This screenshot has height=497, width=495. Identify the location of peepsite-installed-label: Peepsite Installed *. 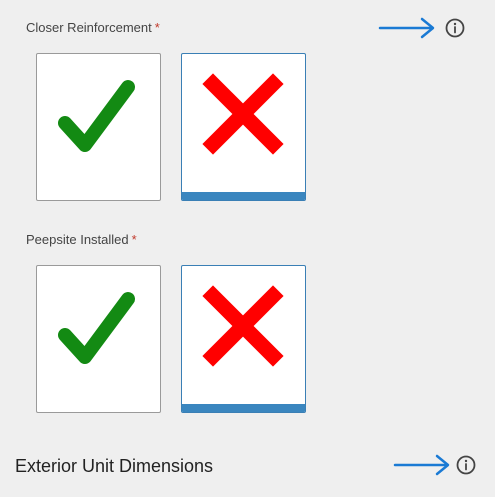
(81, 240).